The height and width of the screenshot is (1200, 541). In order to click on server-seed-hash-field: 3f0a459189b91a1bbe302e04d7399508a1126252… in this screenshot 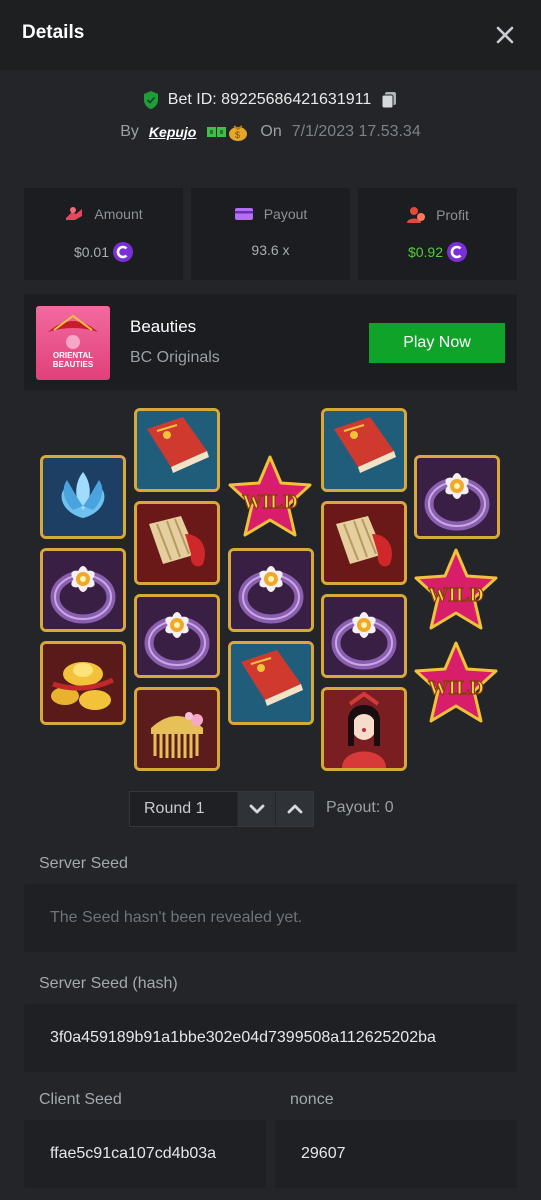, I will do `click(270, 1038)`.